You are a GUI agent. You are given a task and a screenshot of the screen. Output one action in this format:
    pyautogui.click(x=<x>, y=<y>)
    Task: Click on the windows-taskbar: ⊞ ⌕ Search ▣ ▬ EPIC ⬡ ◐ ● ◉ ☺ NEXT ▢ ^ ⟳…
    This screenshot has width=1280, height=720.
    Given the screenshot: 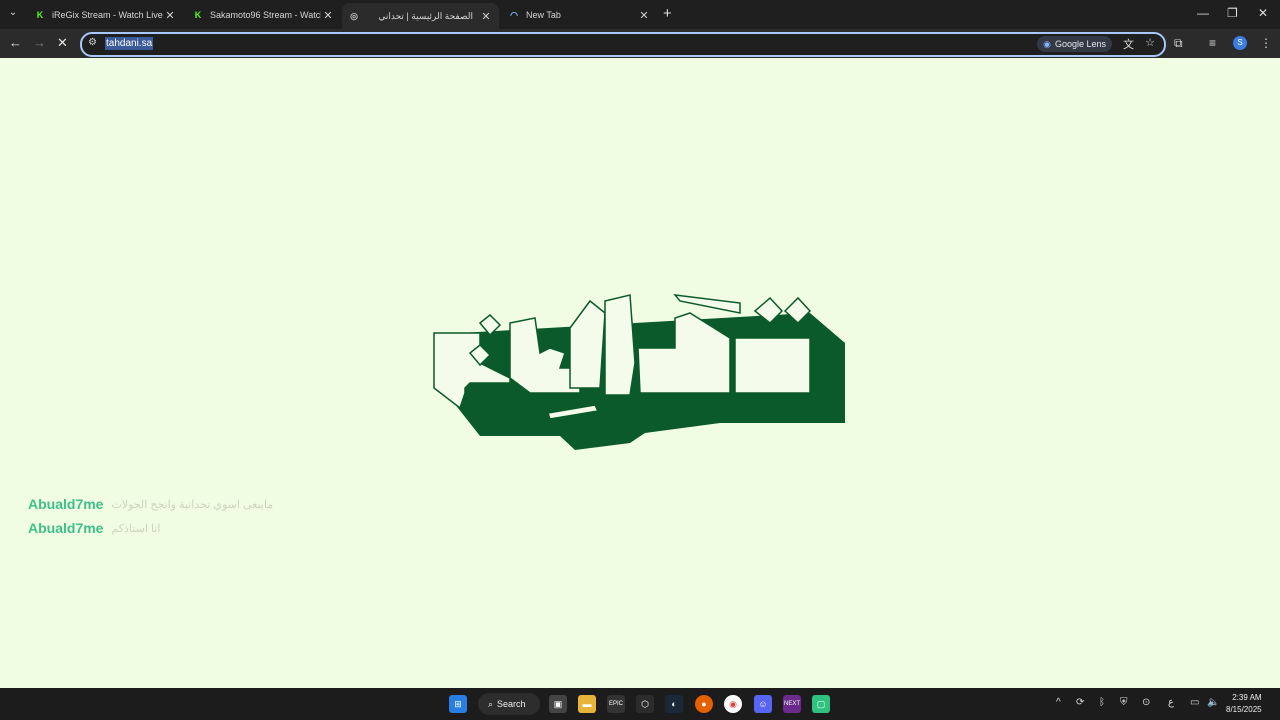 What is the action you would take?
    pyautogui.click(x=640, y=704)
    